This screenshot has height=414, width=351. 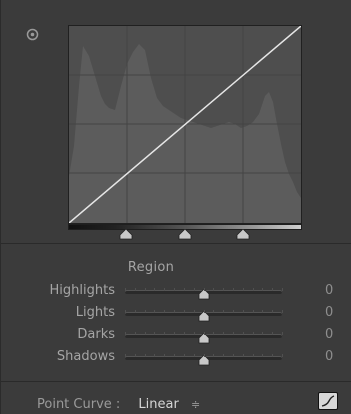 I want to click on region-title: Region, so click(x=151, y=267).